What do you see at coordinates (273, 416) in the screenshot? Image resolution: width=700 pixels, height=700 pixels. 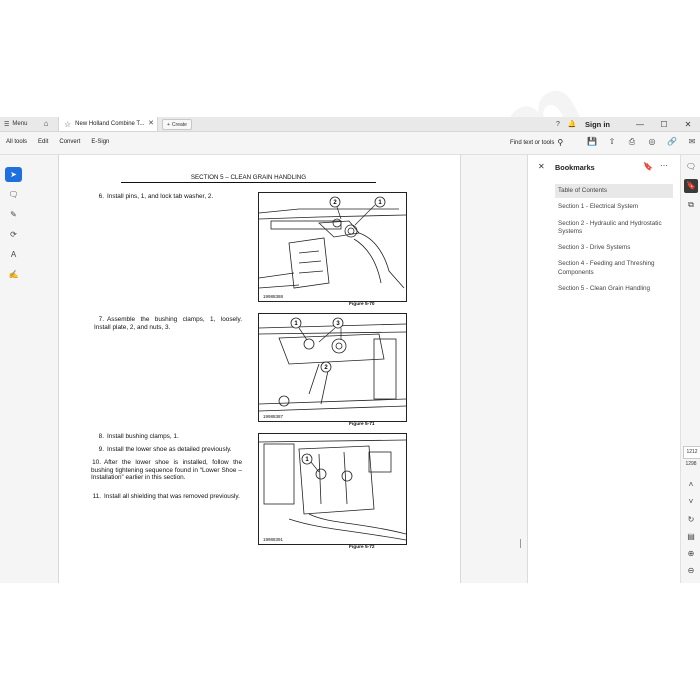 I see `figure-5-71-id: 19988387` at bounding box center [273, 416].